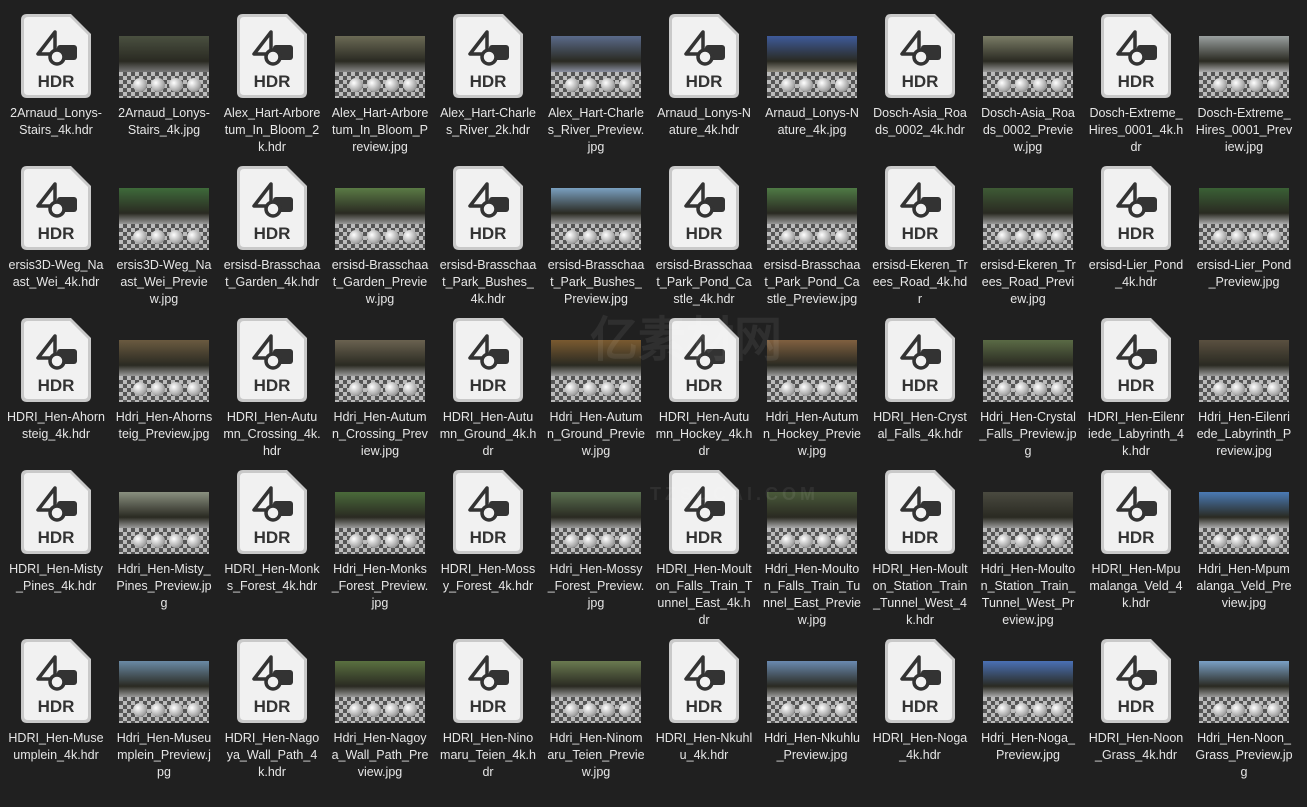 This screenshot has width=1307, height=807. I want to click on file-item-hdr: HDR ersisd-Brasschaat_Garden_4k.hdr, so click(272, 238).